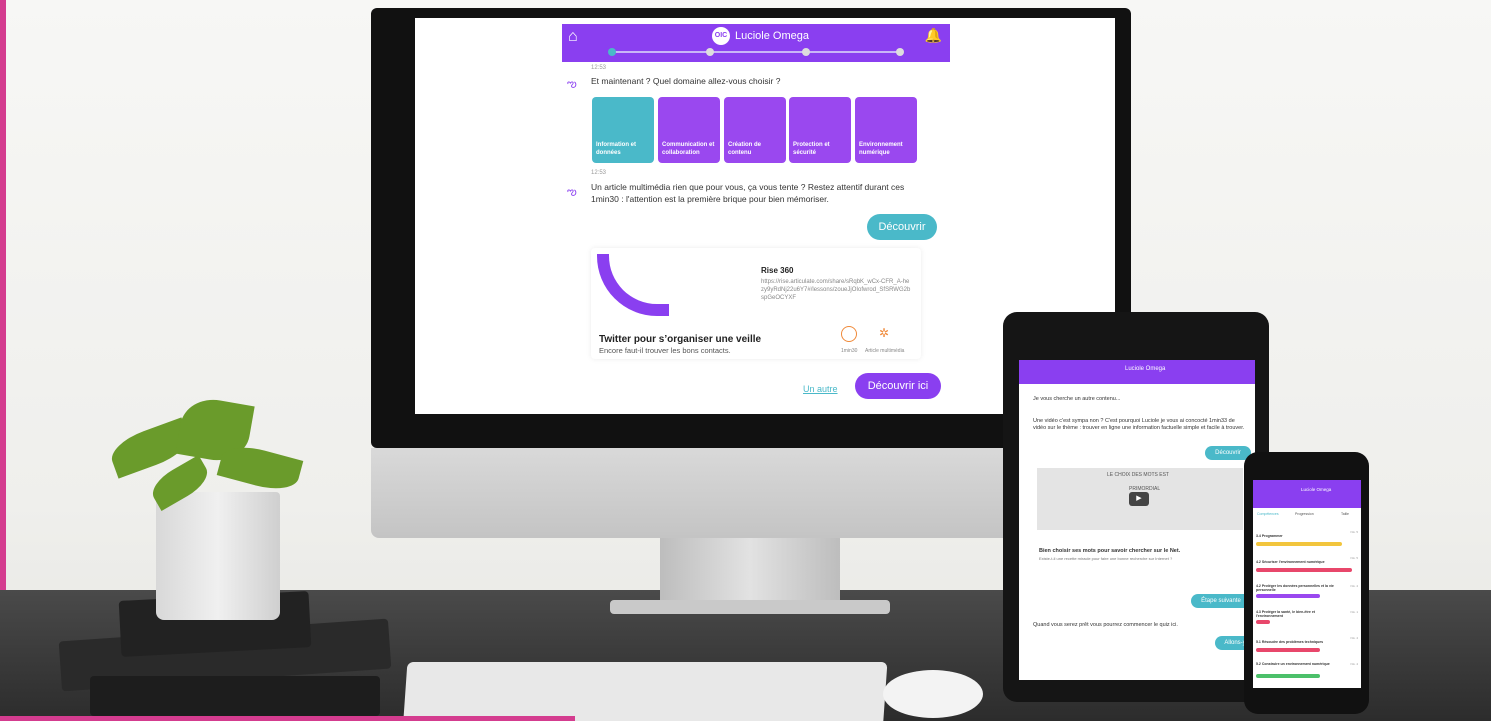 The image size is (1491, 721). What do you see at coordinates (756, 52) in the screenshot?
I see `progress-track` at bounding box center [756, 52].